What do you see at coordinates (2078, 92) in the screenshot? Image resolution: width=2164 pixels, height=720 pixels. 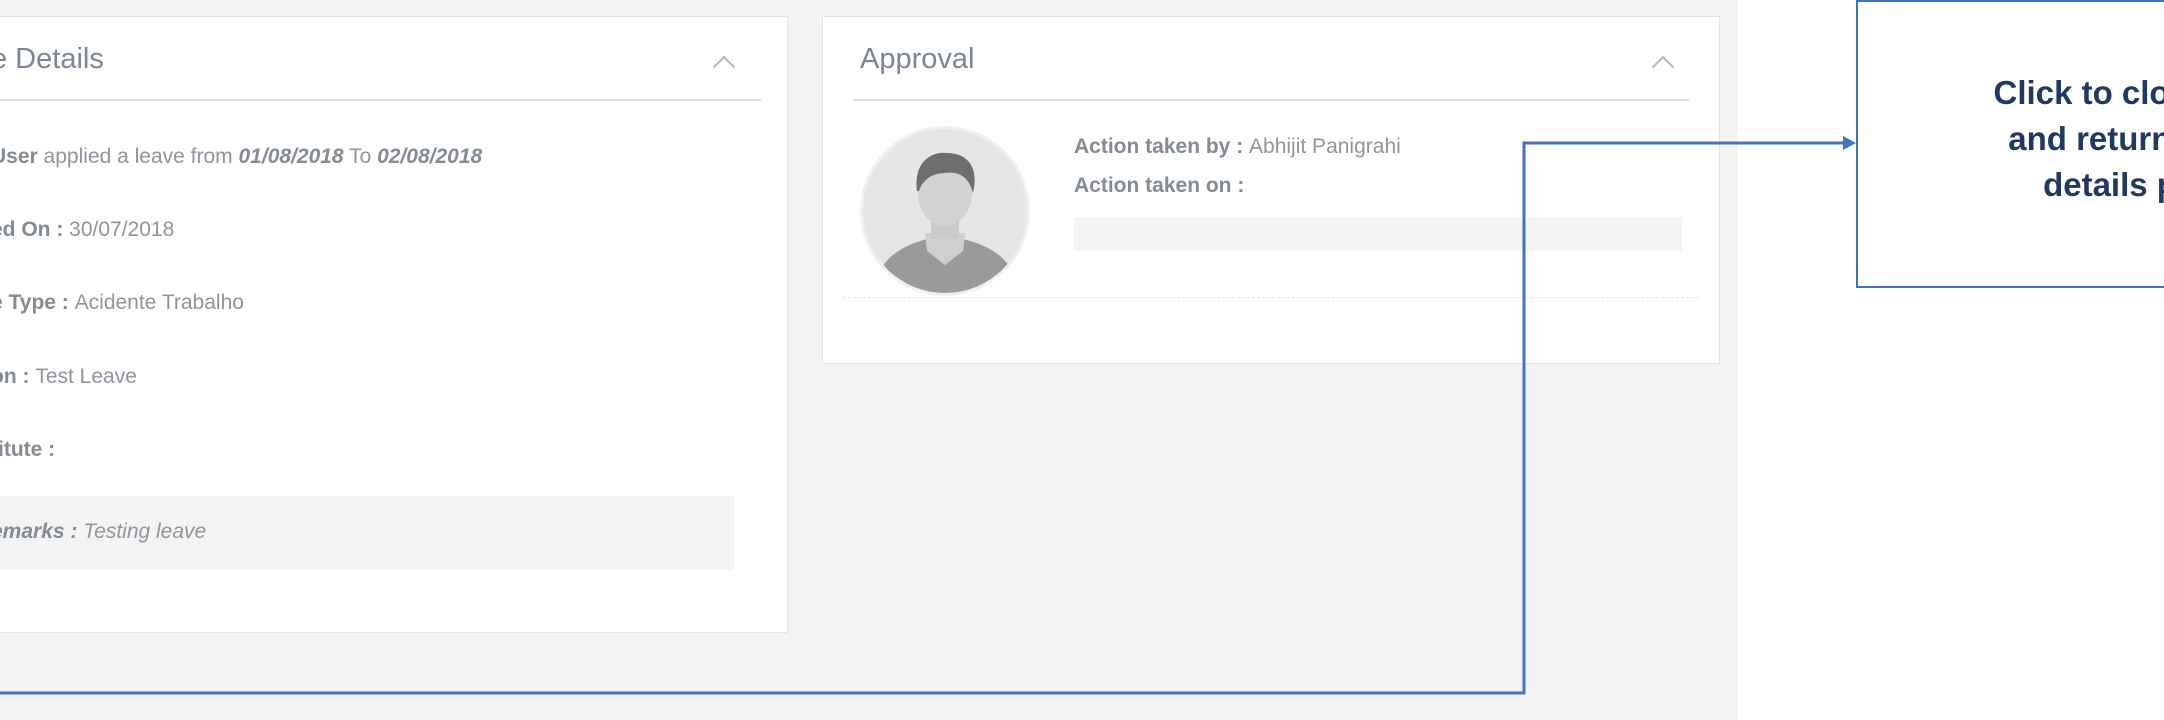 I see `callout-line-1: Click to close t` at bounding box center [2078, 92].